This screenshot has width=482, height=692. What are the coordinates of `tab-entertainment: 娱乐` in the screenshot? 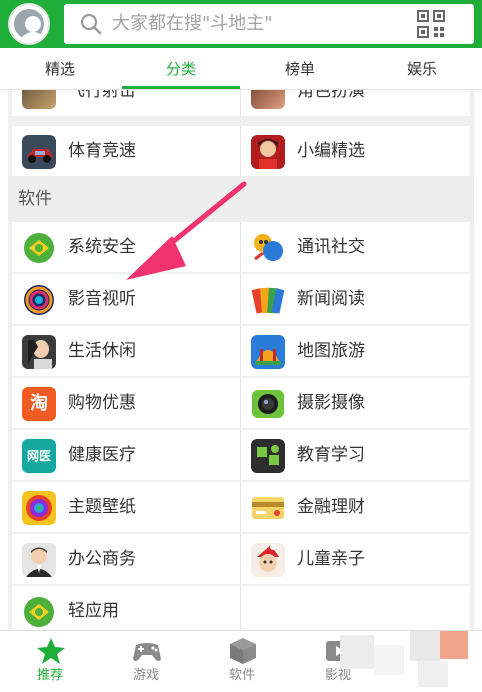 It's located at (422, 69).